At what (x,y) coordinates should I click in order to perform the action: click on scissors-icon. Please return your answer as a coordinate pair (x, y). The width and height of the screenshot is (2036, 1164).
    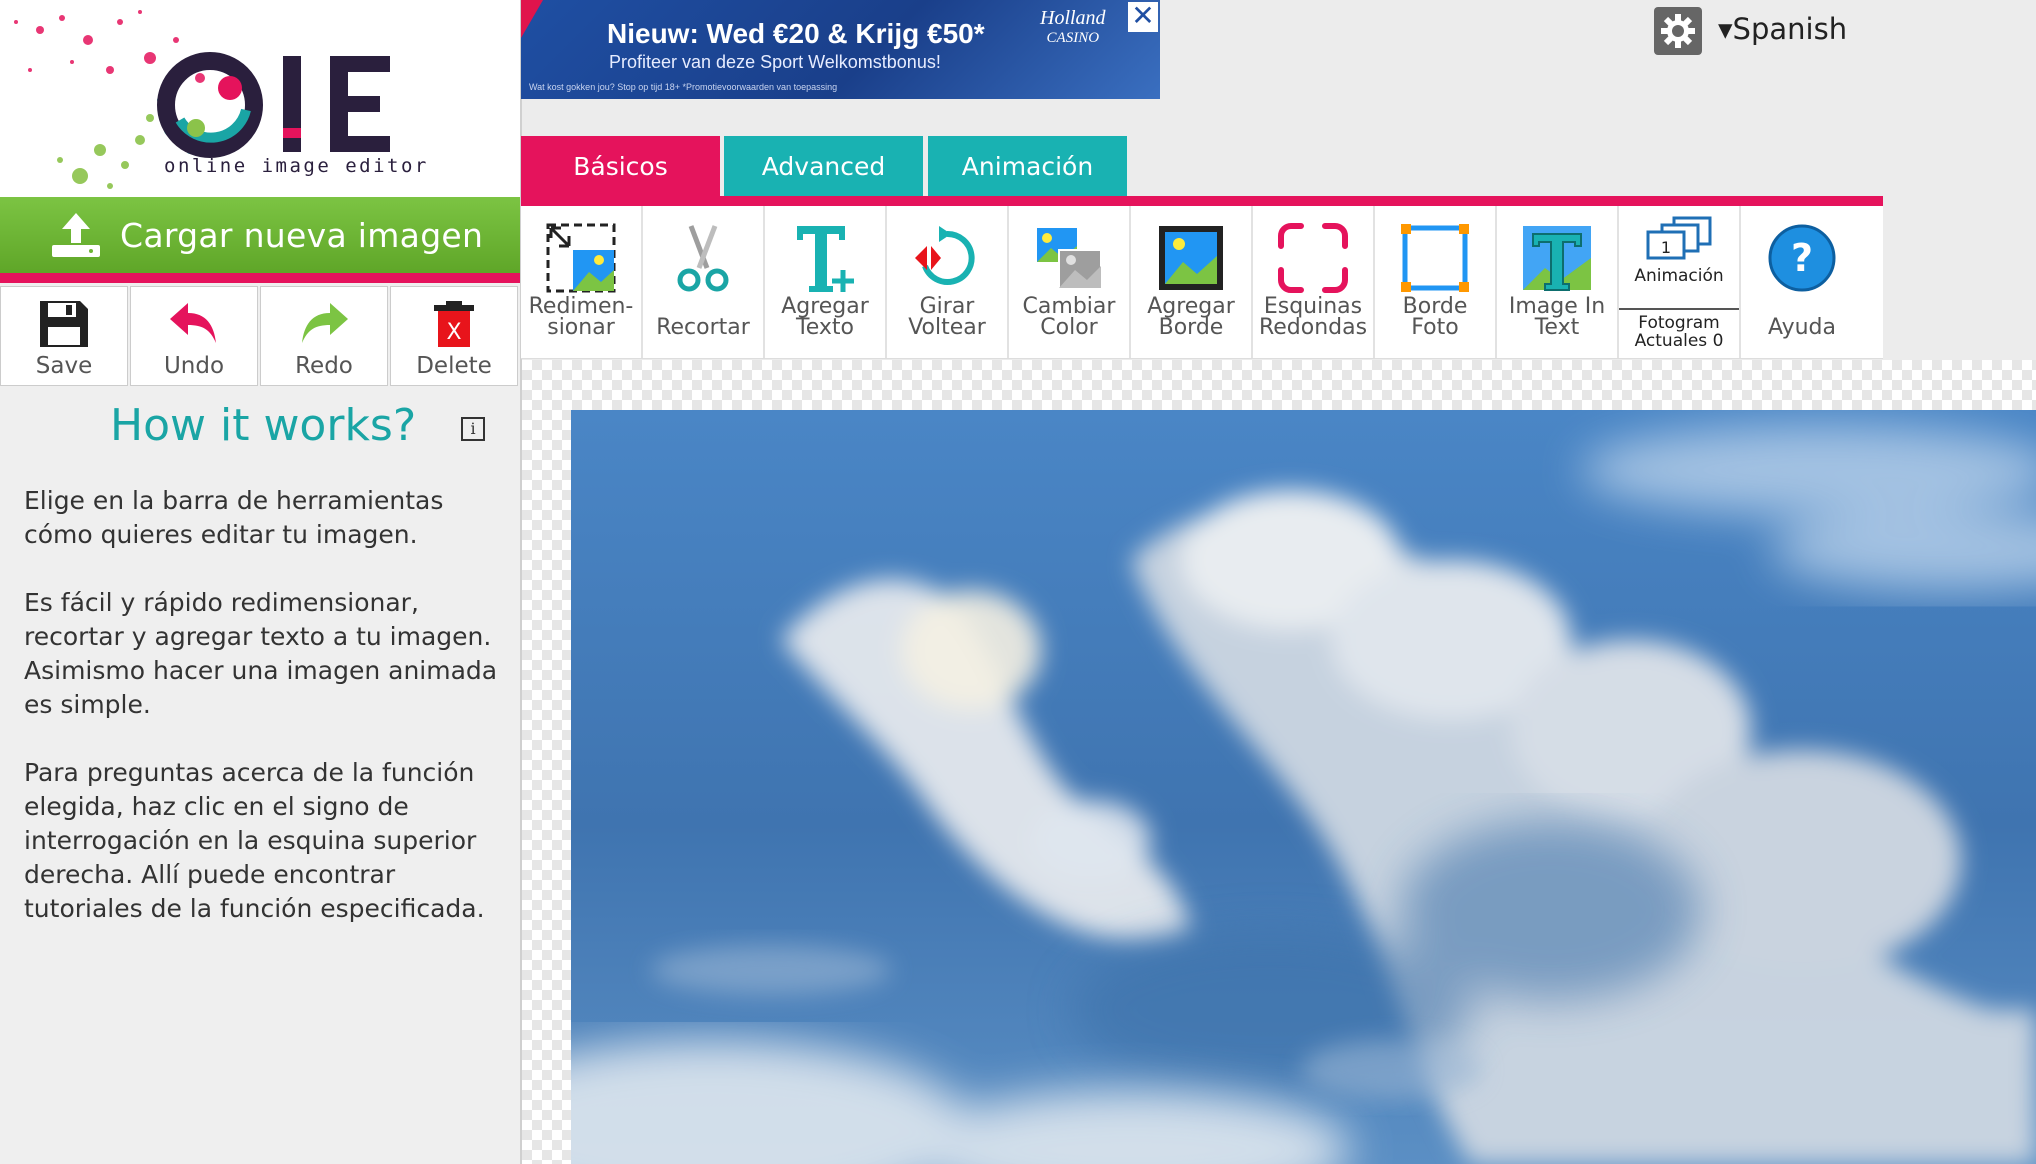
    Looking at the image, I should click on (703, 258).